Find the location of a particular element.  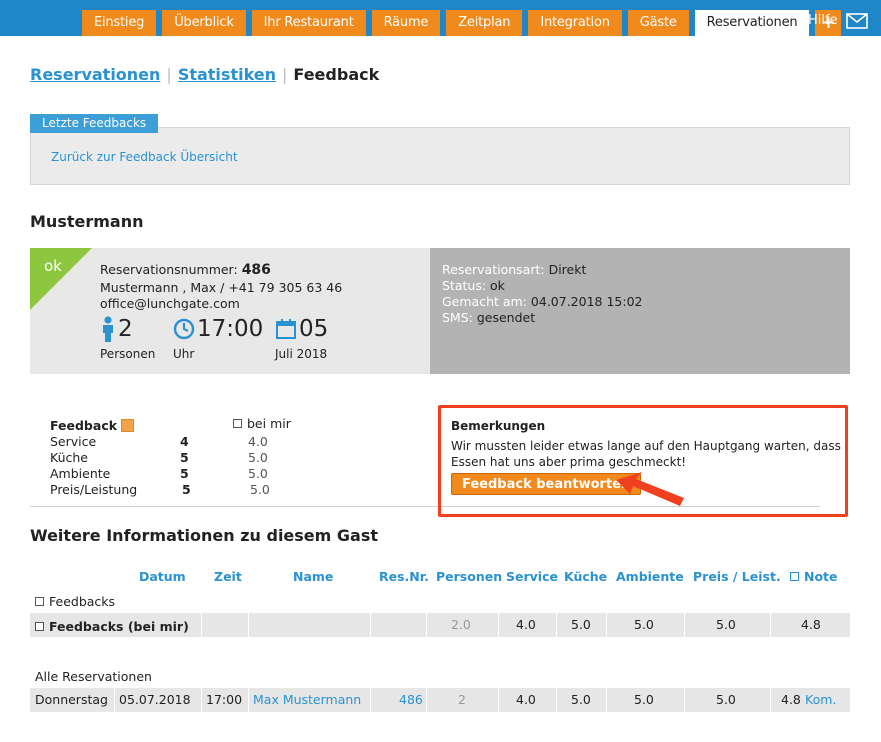

feedbacks-toggle: Feedbacks is located at coordinates (75, 601).